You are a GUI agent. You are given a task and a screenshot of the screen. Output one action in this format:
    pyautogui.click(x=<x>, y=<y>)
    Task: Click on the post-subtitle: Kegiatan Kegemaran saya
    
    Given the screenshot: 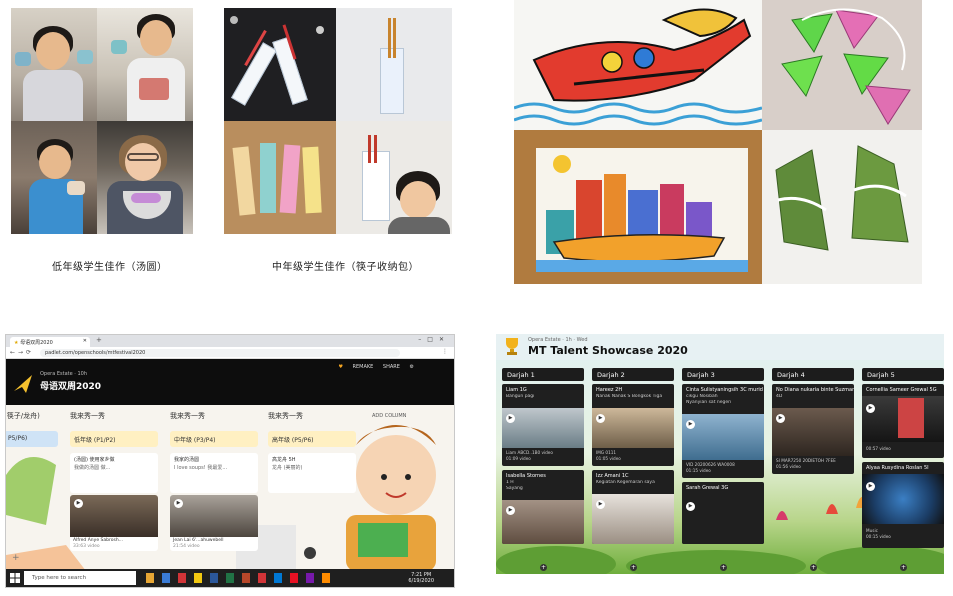 What is the action you would take?
    pyautogui.click(x=625, y=482)
    